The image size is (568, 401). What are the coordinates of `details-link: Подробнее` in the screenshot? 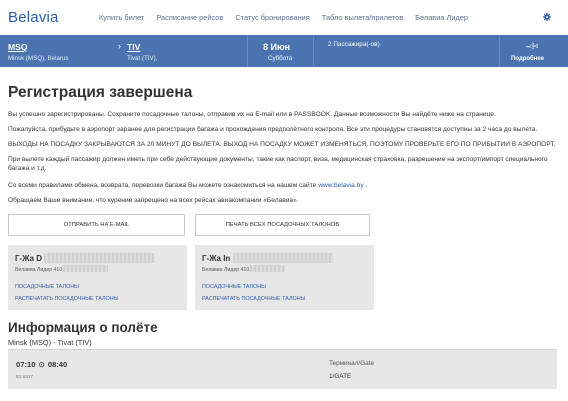 It's located at (527, 59).